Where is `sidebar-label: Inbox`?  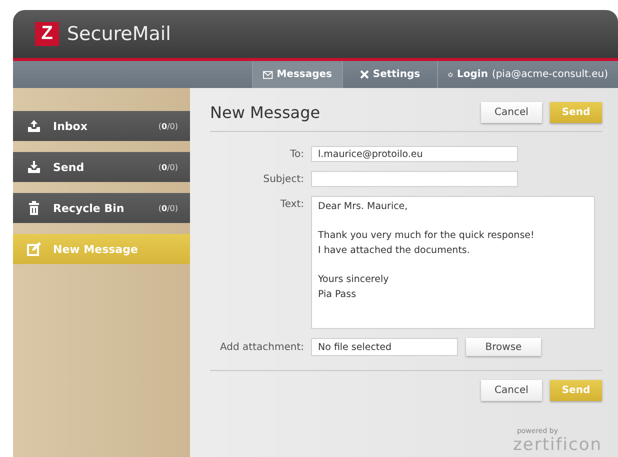 sidebar-label: Inbox is located at coordinates (70, 126).